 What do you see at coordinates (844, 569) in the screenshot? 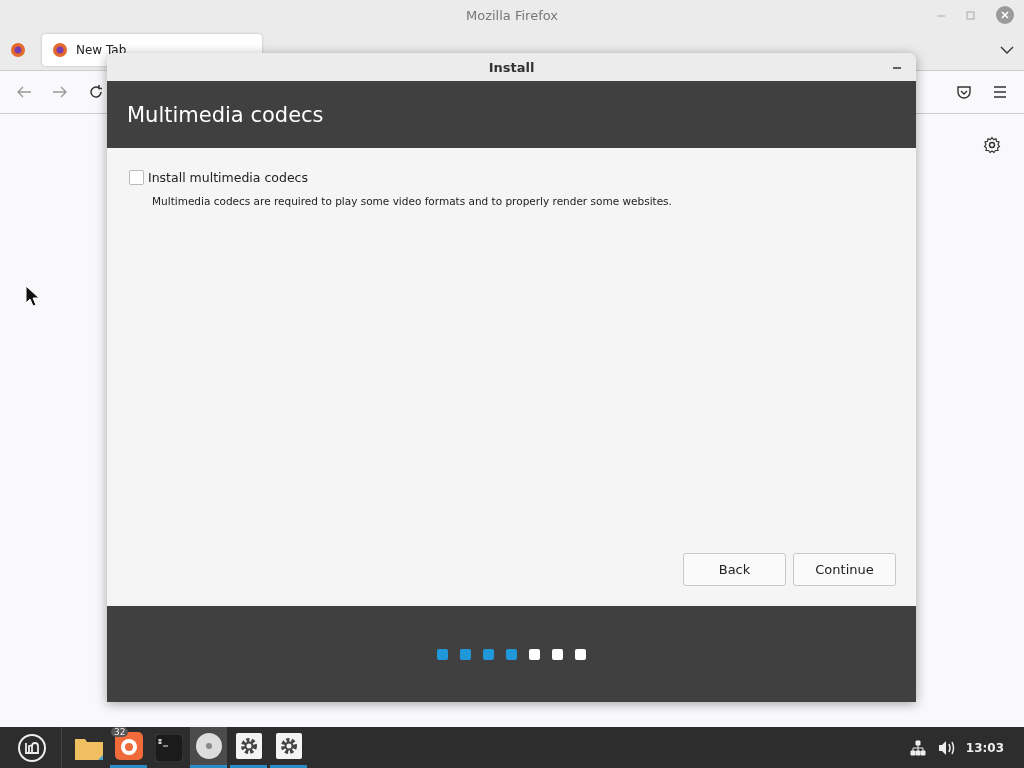
I see `continue-button: Continue` at bounding box center [844, 569].